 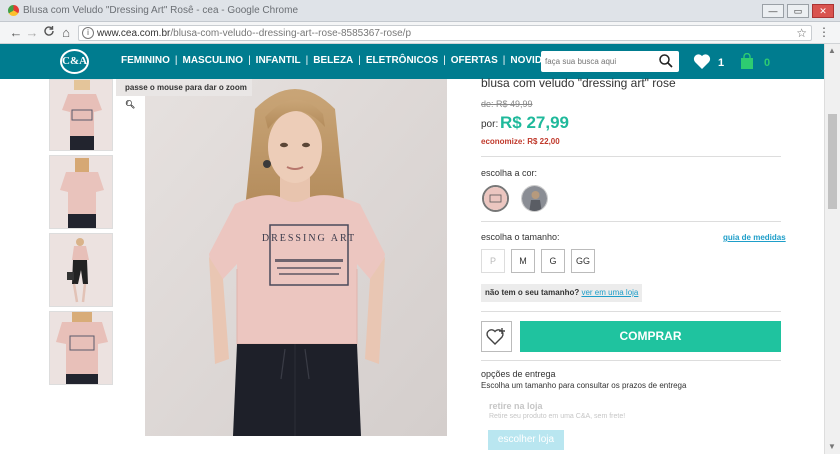 I want to click on color-label: escolha a cor:, so click(x=509, y=173).